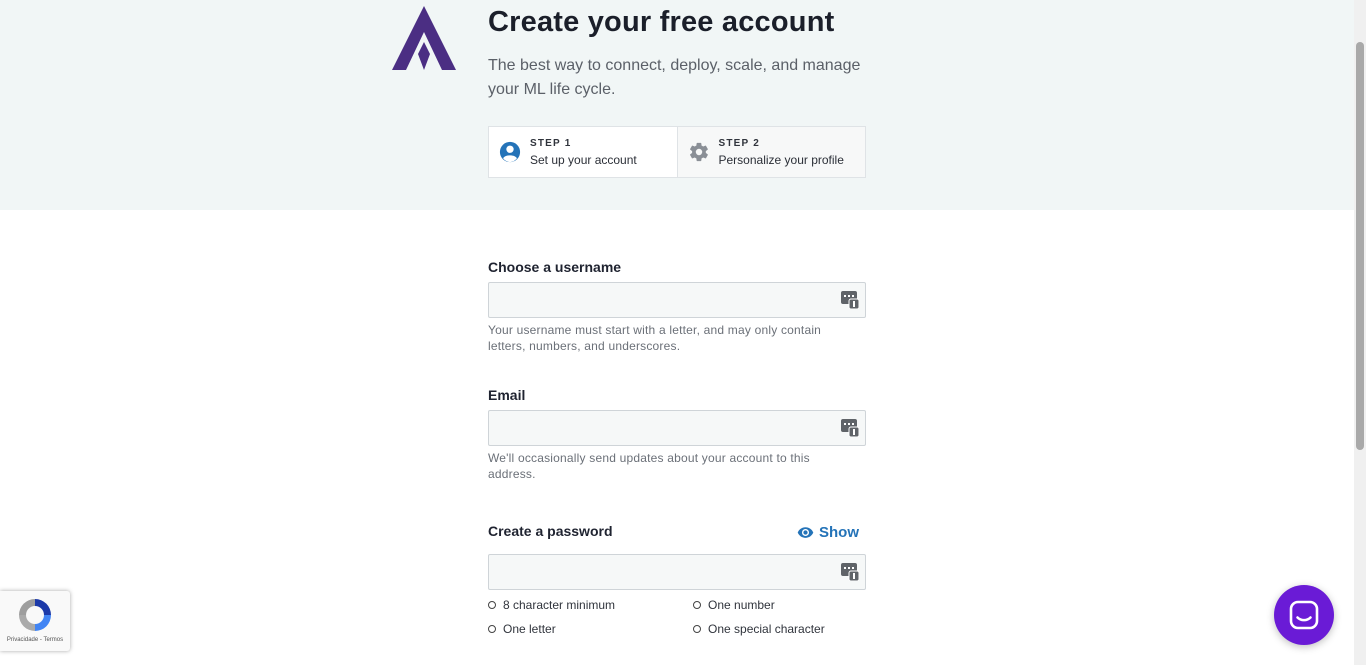  I want to click on user-circle-icon, so click(510, 152).